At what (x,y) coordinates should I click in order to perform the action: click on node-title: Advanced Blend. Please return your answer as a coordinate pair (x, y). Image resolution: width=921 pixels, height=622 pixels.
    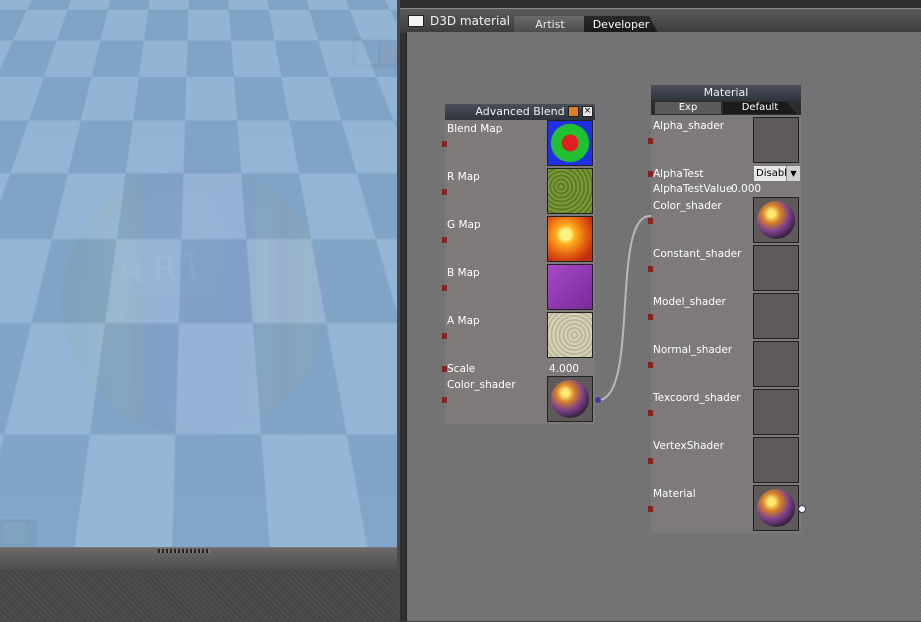
    Looking at the image, I should click on (520, 111).